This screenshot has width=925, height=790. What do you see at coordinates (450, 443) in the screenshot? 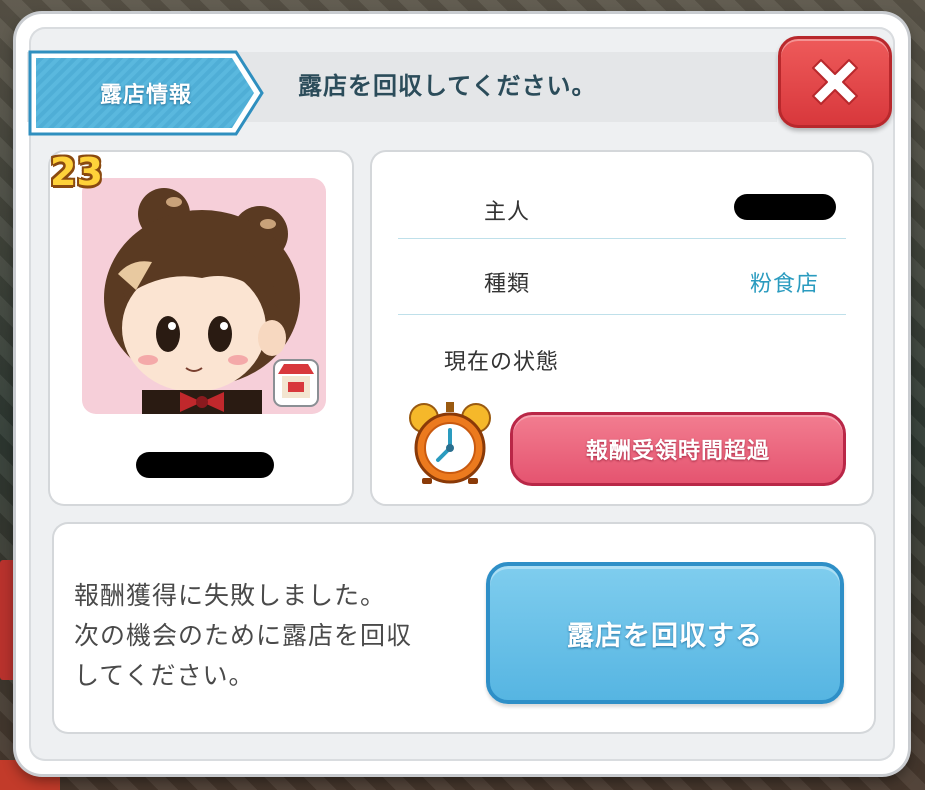
I see `alarm-clock-icon` at bounding box center [450, 443].